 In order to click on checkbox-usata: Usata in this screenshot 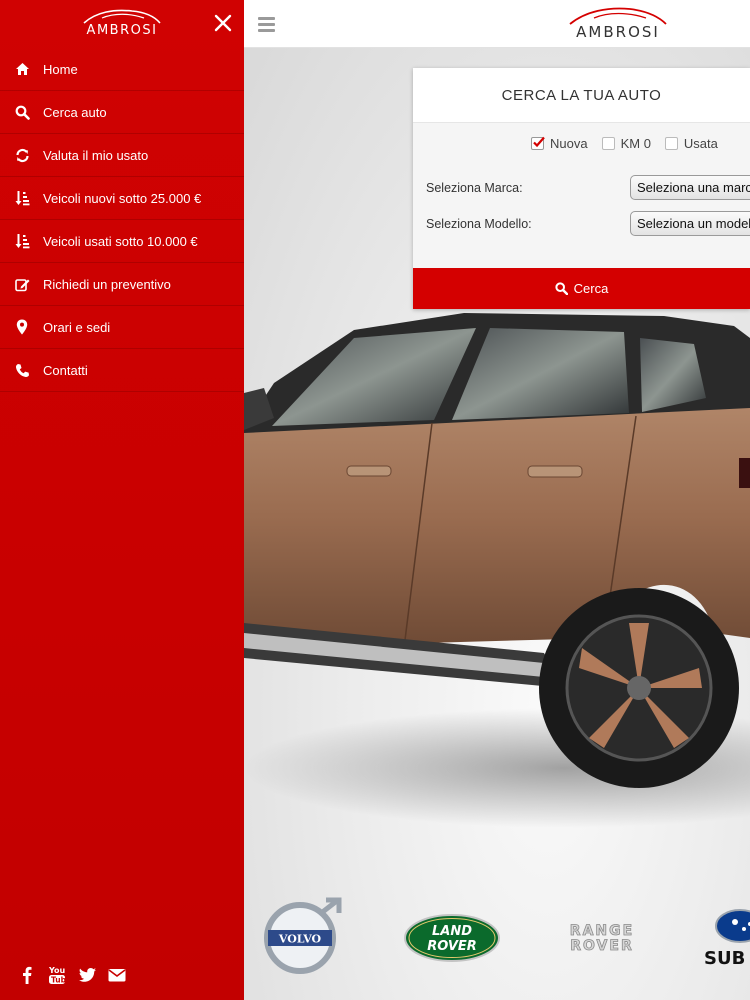, I will do `click(691, 143)`.